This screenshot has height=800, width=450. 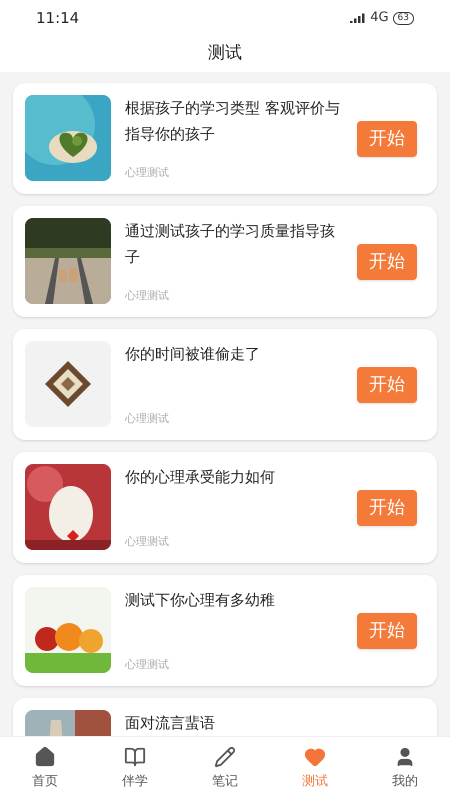 I want to click on nav-tab: 笔记, so click(x=225, y=769).